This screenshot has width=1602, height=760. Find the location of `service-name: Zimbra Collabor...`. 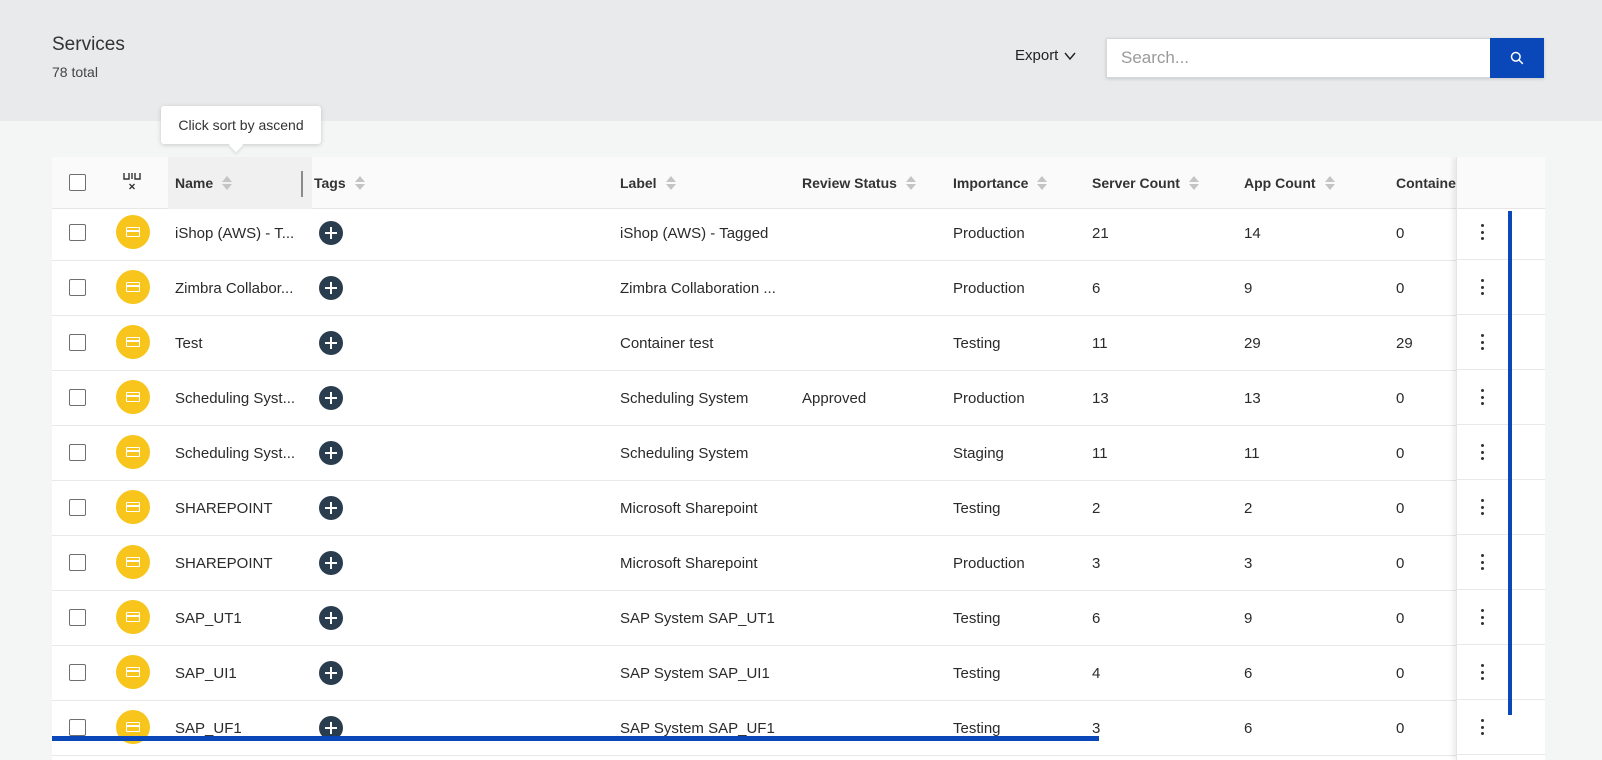

service-name: Zimbra Collabor... is located at coordinates (240, 288).